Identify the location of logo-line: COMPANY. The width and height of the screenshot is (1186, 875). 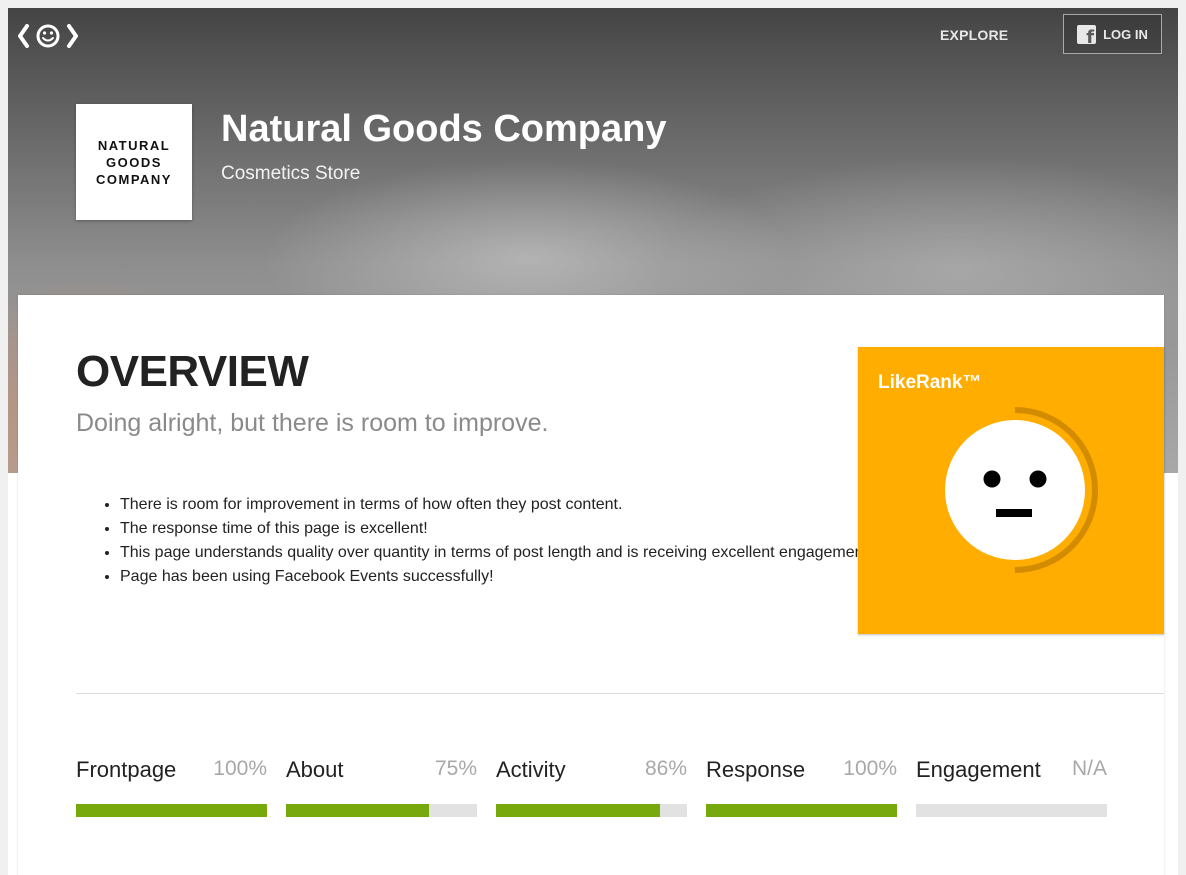
(134, 179).